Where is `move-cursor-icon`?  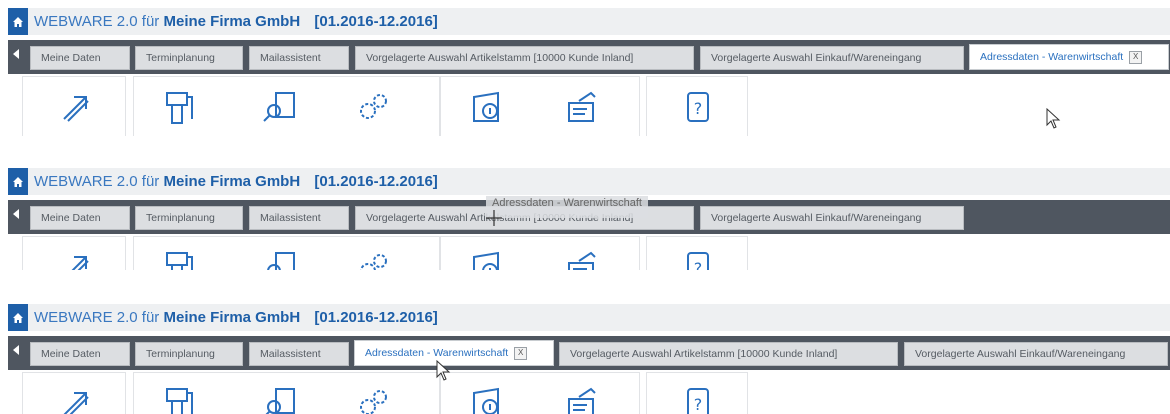 move-cursor-icon is located at coordinates (494, 218).